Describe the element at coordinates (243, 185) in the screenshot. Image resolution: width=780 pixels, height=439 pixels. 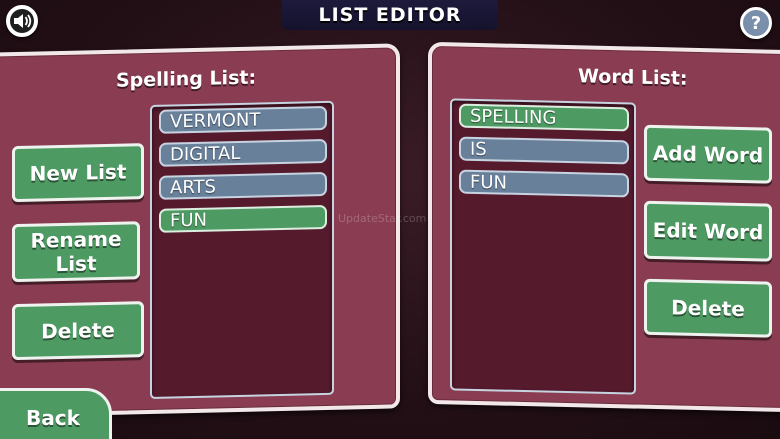
I see `spelling-list-item: ARTS` at that location.